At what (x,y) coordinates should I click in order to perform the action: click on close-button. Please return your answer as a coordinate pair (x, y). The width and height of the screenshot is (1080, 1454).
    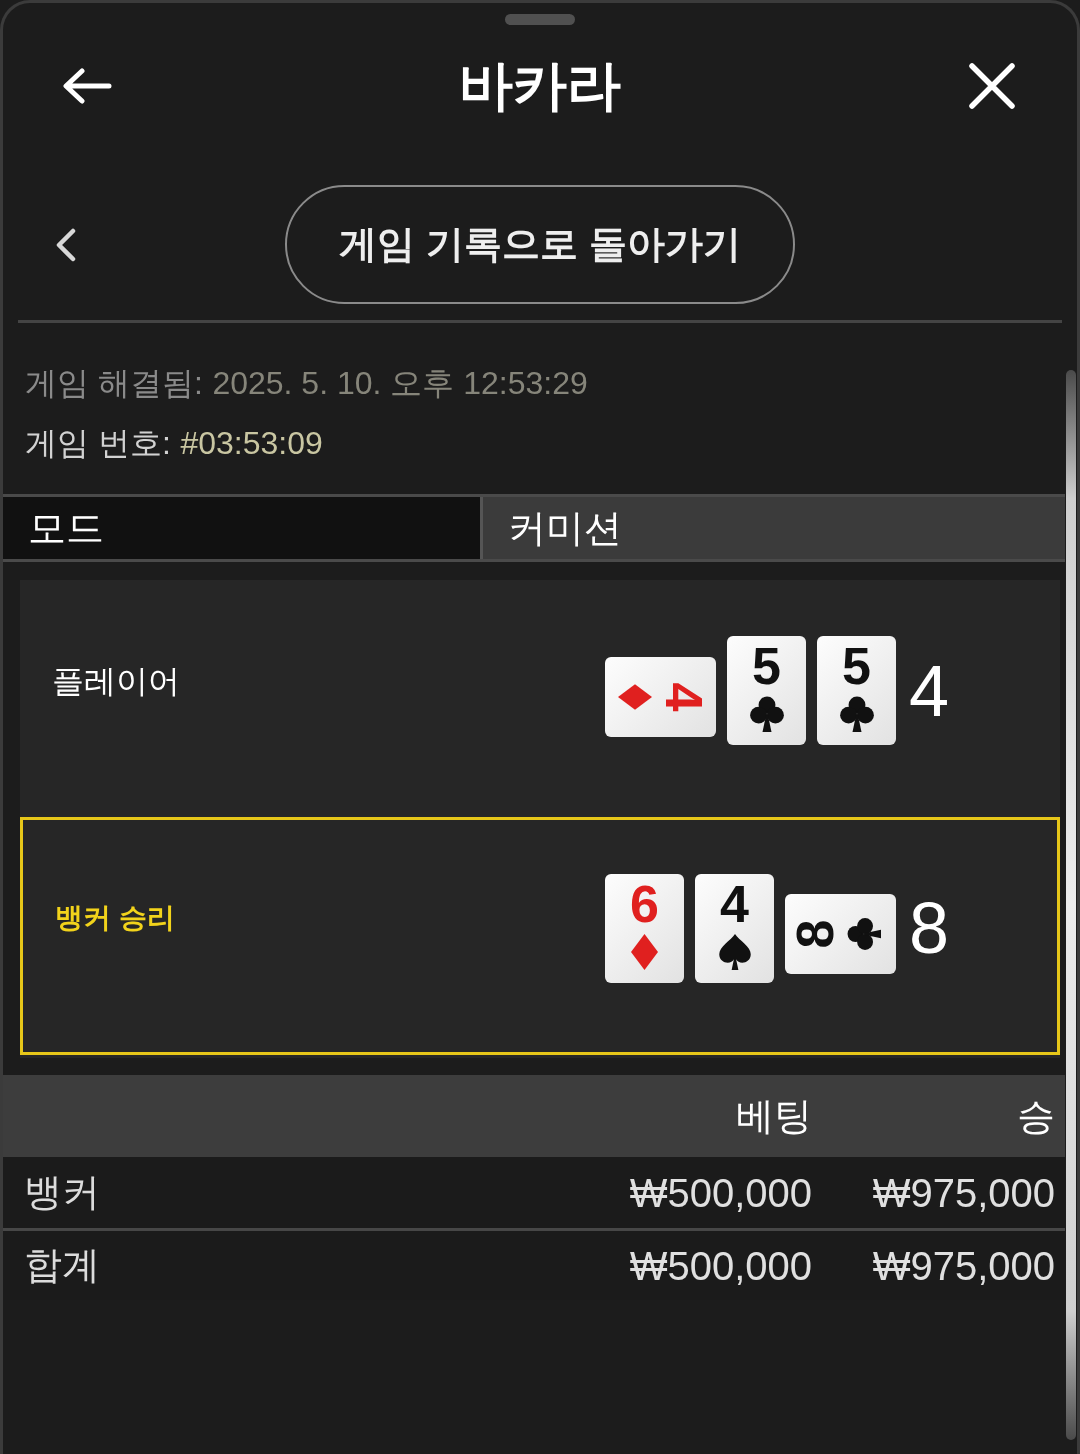
    Looking at the image, I should click on (992, 86).